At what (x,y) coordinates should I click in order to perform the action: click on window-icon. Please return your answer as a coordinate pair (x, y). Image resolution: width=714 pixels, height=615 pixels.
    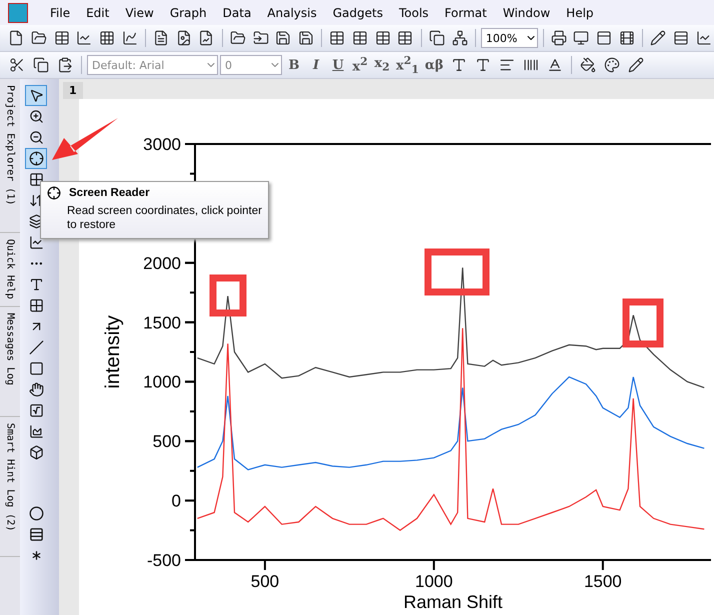
    Looking at the image, I should click on (604, 38).